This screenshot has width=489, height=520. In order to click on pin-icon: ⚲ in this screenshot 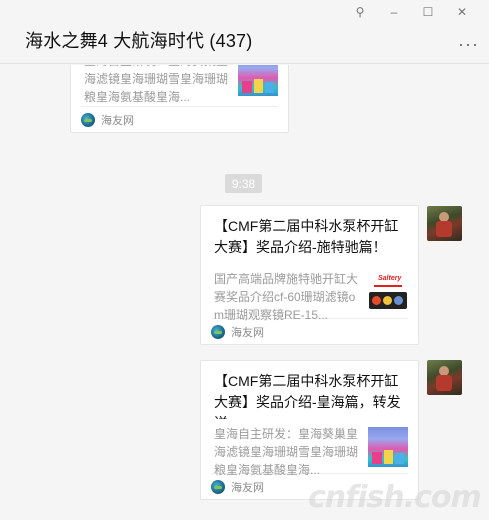, I will do `click(360, 12)`.